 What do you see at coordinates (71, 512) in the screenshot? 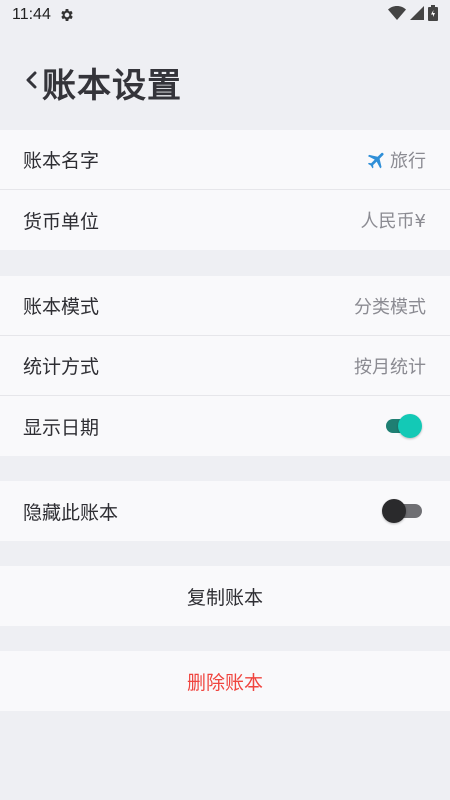
I see `hide-ledger-label: 隐藏此账本` at bounding box center [71, 512].